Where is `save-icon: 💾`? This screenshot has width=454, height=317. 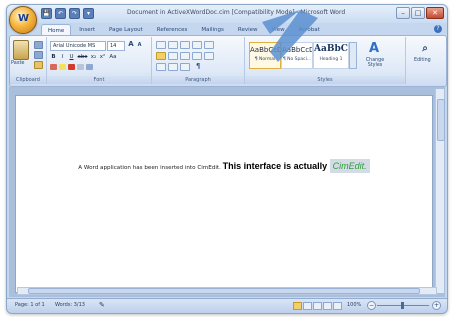 save-icon: 💾 is located at coordinates (46, 13).